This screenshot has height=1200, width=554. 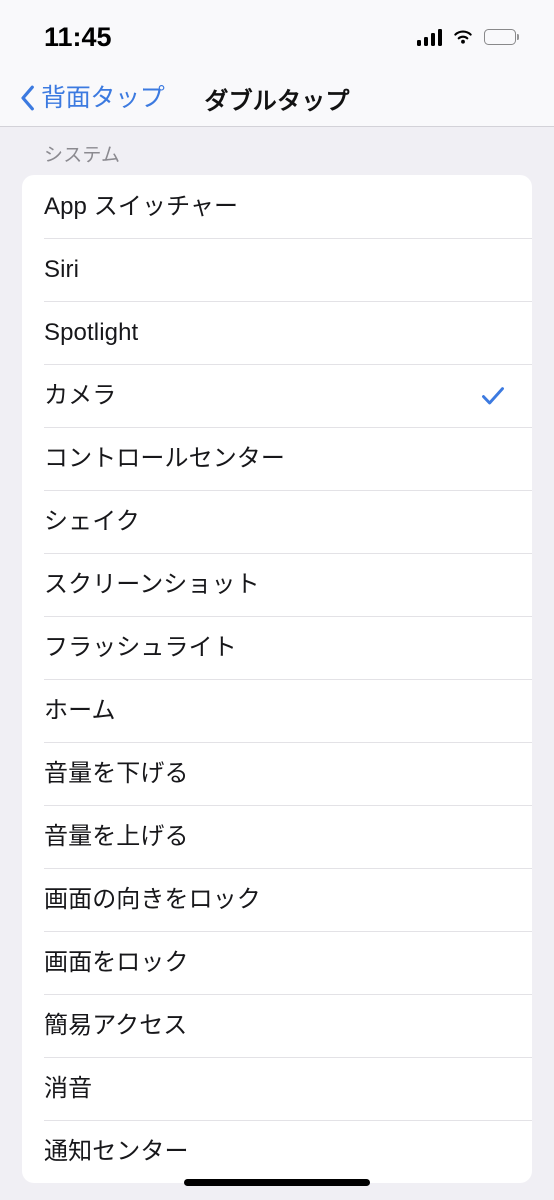 What do you see at coordinates (277, 1182) in the screenshot?
I see `home-indicator` at bounding box center [277, 1182].